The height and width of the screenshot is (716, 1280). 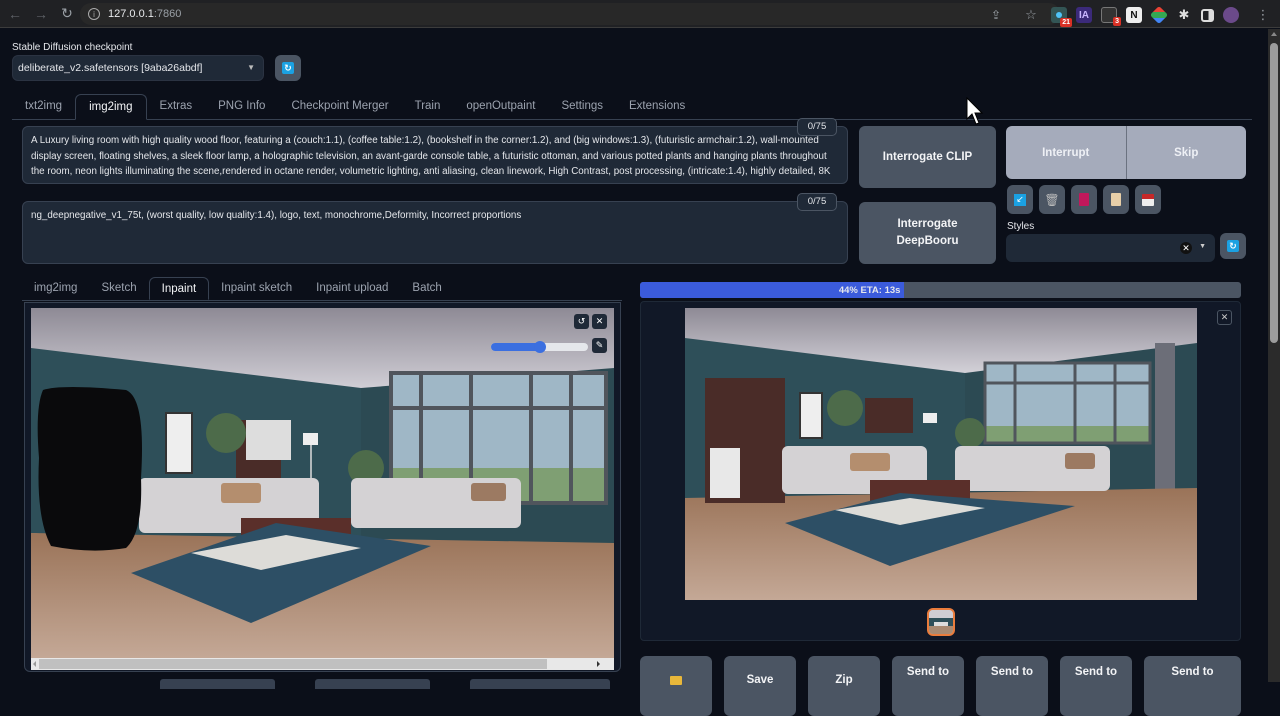 I want to click on color-picker-extension-icon, so click(x=1159, y=15).